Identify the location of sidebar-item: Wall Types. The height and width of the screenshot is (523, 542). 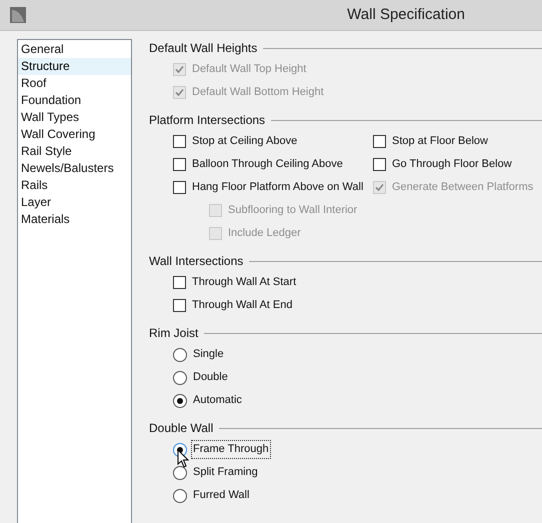
(74, 117).